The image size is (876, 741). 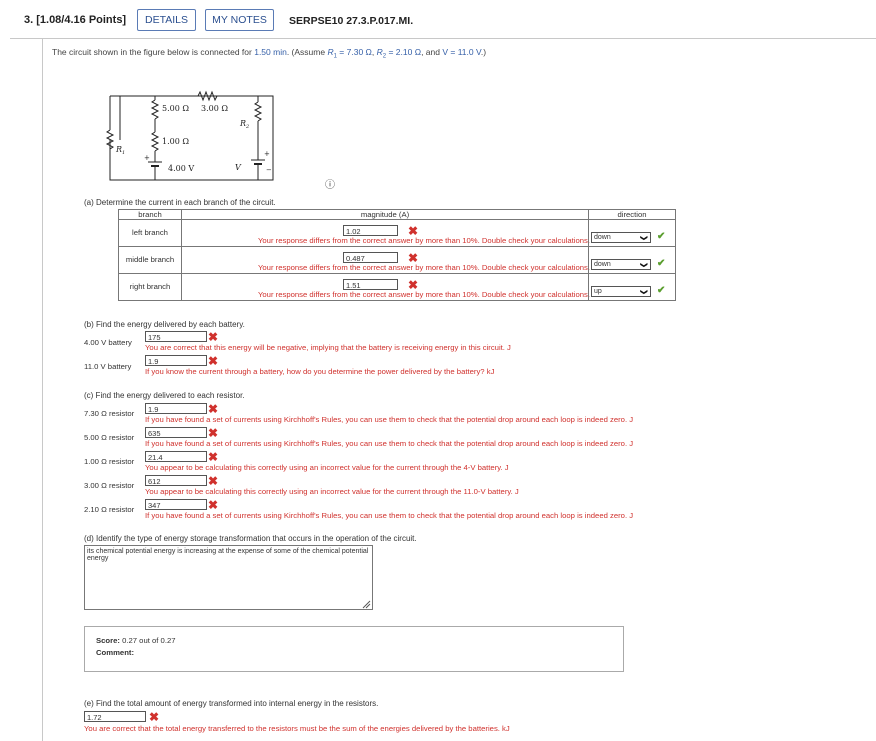 What do you see at coordinates (108, 366) in the screenshot?
I see `answer-label: 11.0 V battery` at bounding box center [108, 366].